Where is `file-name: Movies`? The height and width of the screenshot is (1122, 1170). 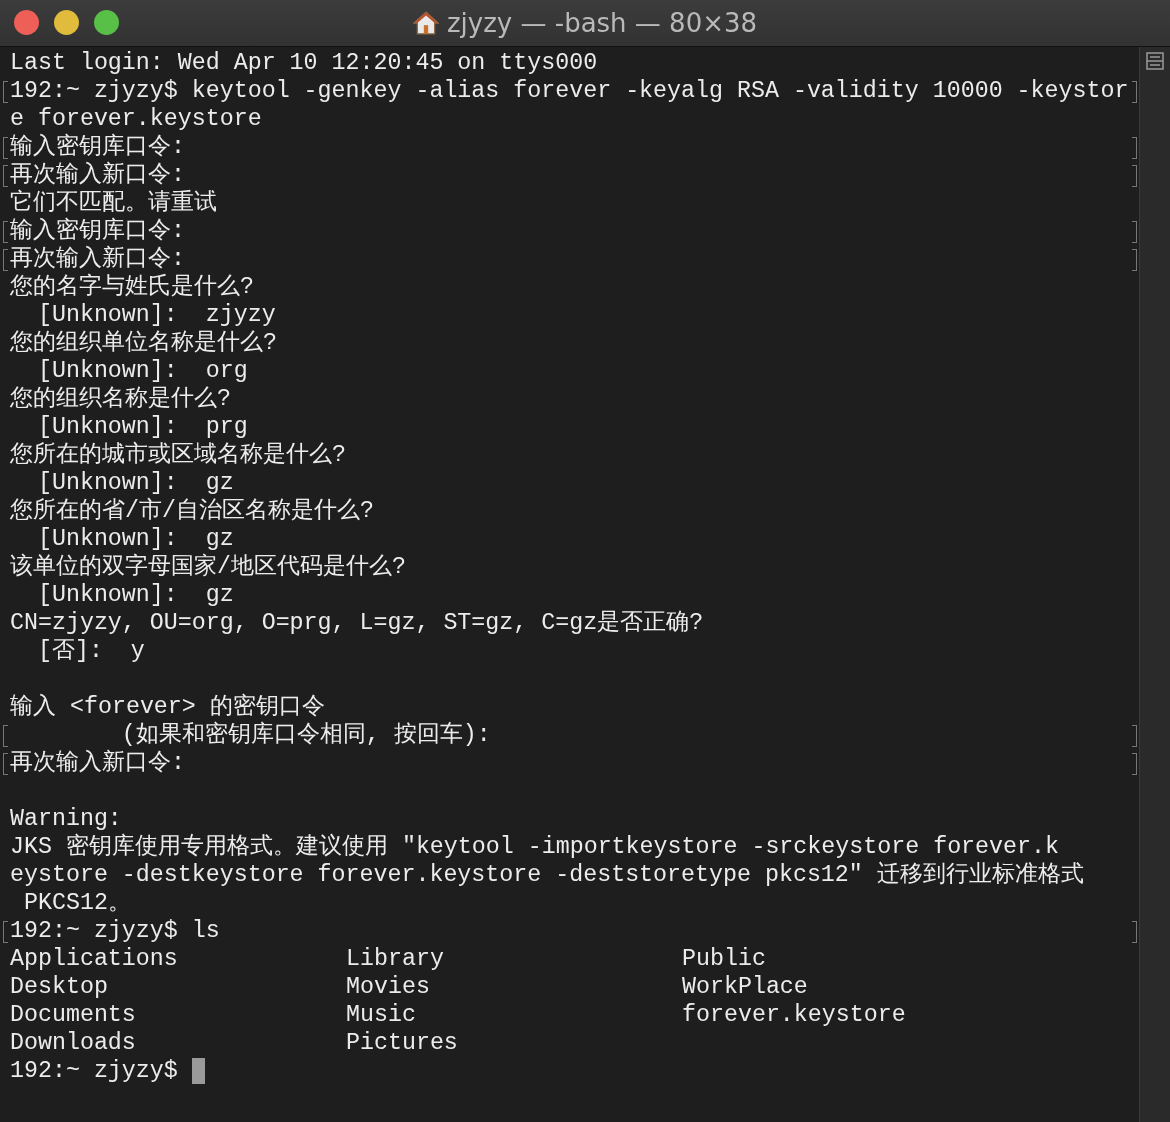
file-name: Movies is located at coordinates (388, 987).